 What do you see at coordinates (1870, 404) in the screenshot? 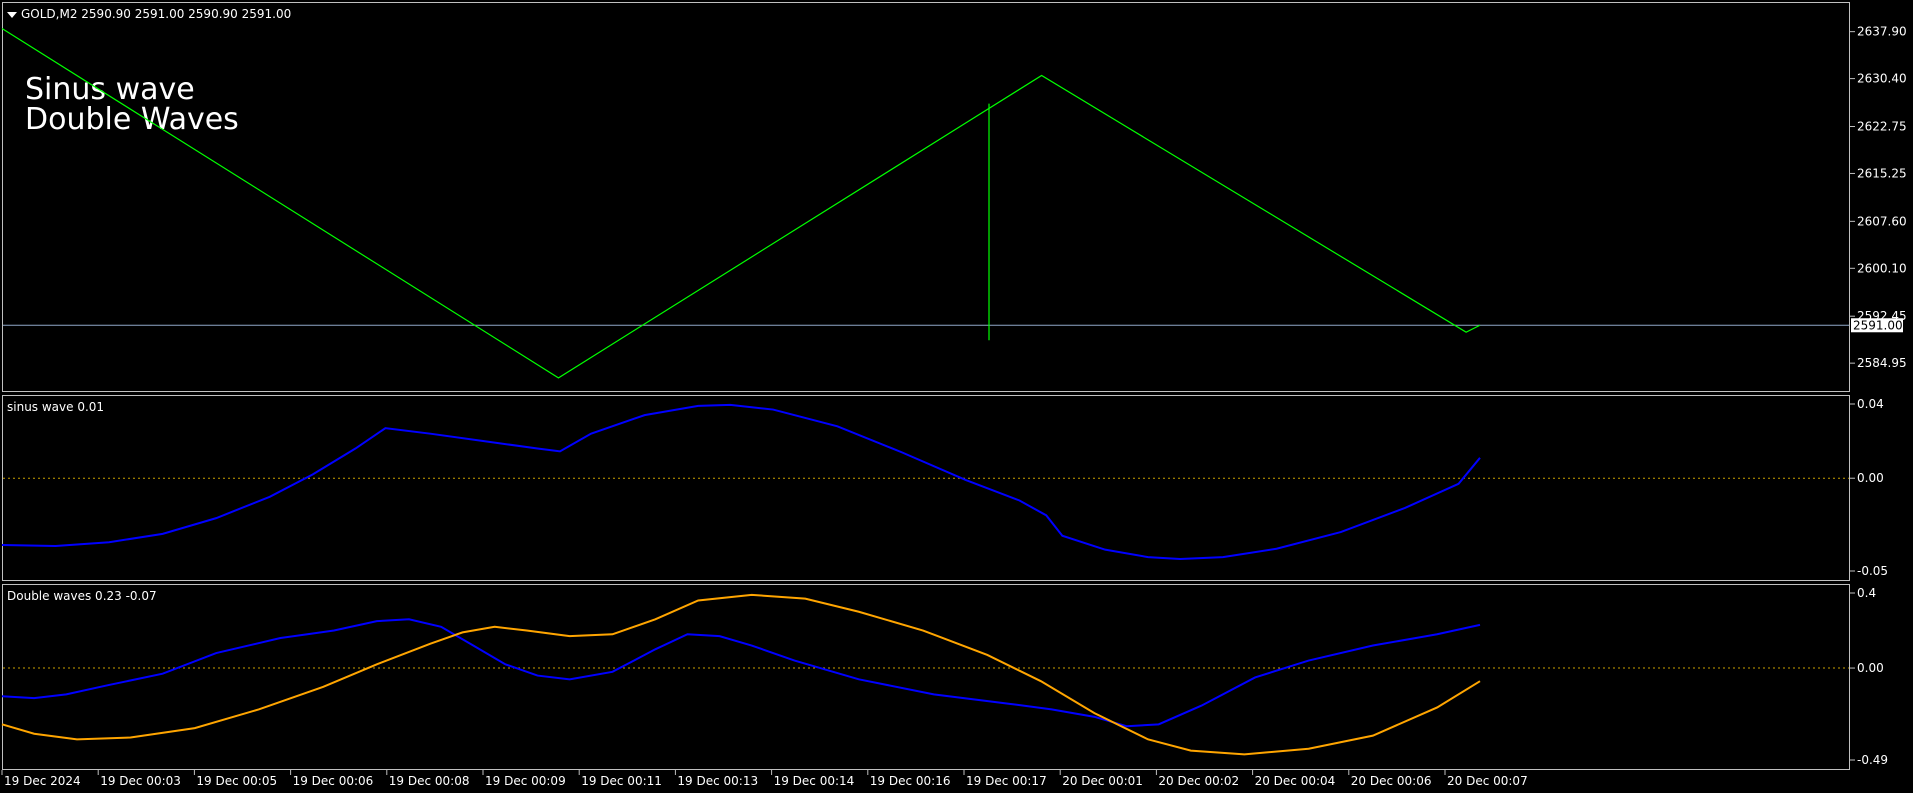
I see `sinus-axis-label: 0.04` at bounding box center [1870, 404].